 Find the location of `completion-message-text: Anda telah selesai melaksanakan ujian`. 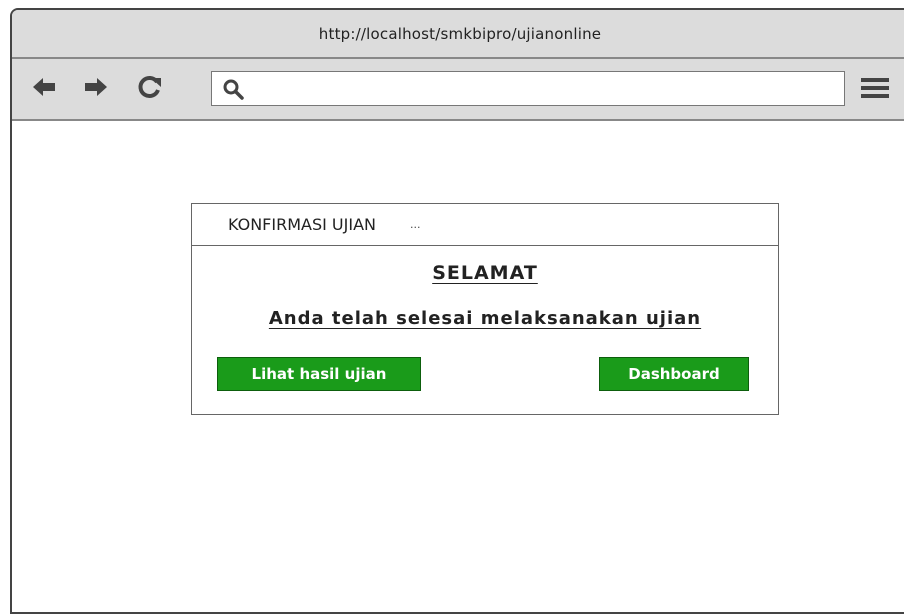

completion-message-text: Anda telah selesai melaksanakan ujian is located at coordinates (485, 318).